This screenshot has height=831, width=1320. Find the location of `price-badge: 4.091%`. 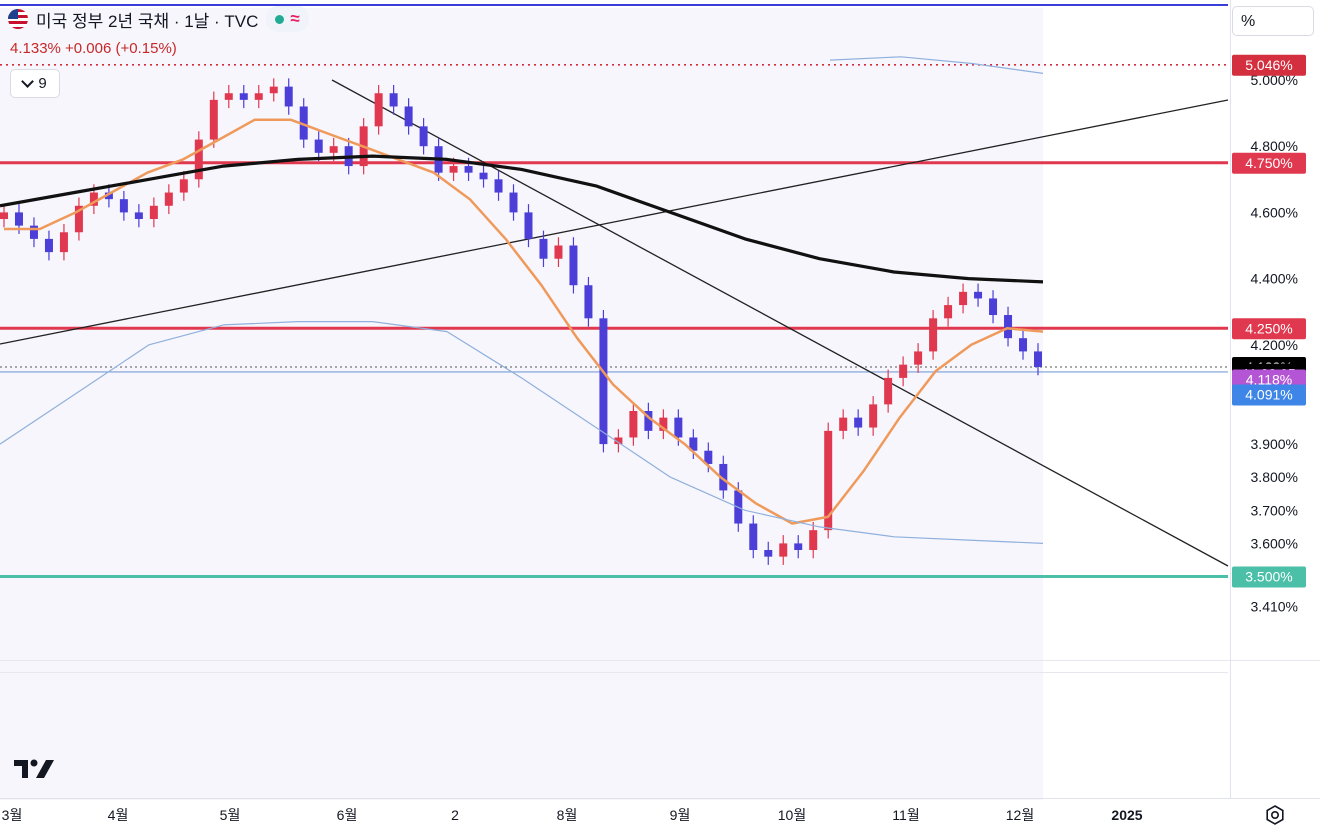

price-badge: 4.091% is located at coordinates (1269, 395).